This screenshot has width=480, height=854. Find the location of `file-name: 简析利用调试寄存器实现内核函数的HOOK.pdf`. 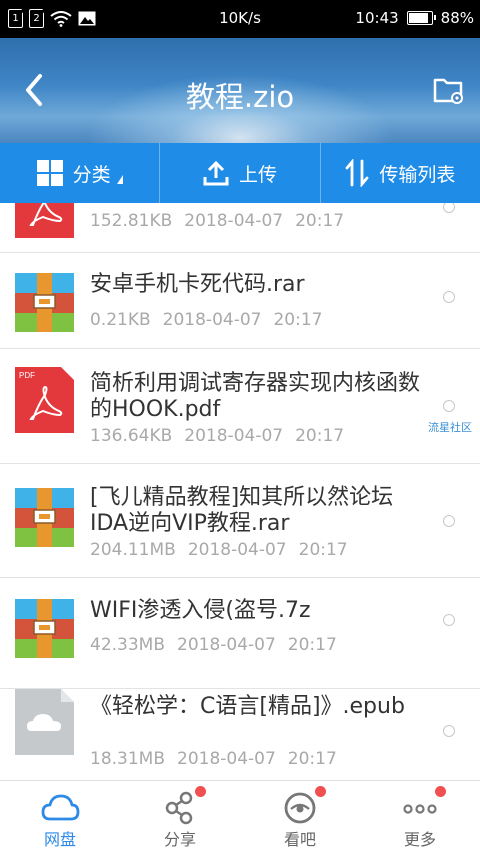

file-name: 简析利用调试寄存器实现内核函数的HOOK.pdf is located at coordinates (255, 396).